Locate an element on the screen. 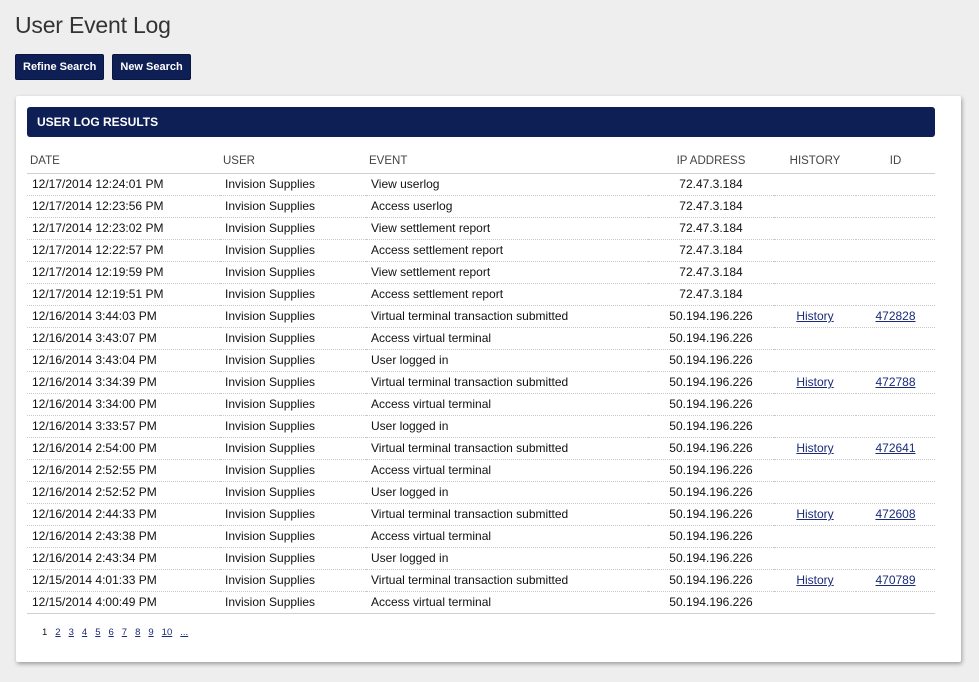  cell-id: 470789 is located at coordinates (895, 580).